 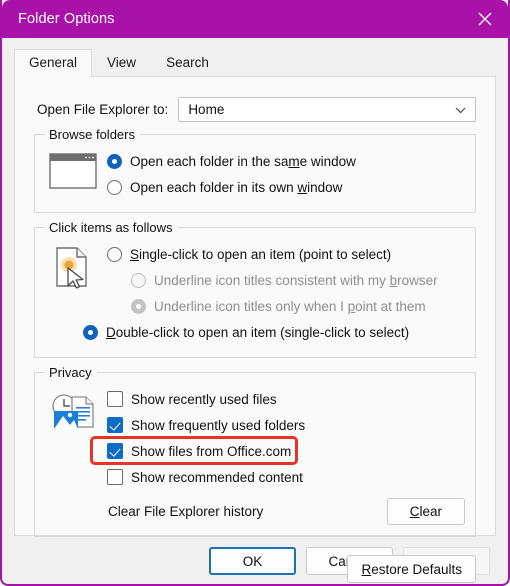 I want to click on clear-history-label: Clear File Explorer history, so click(x=186, y=511).